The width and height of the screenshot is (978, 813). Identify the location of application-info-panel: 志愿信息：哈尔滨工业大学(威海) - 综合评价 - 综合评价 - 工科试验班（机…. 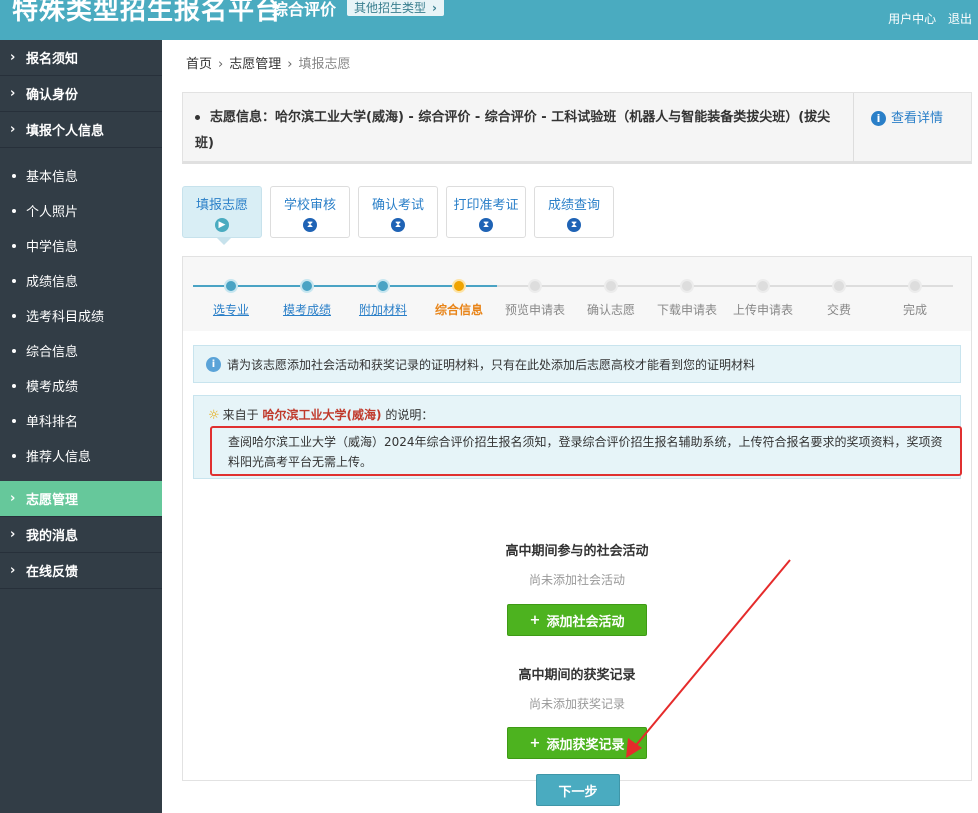
(577, 128).